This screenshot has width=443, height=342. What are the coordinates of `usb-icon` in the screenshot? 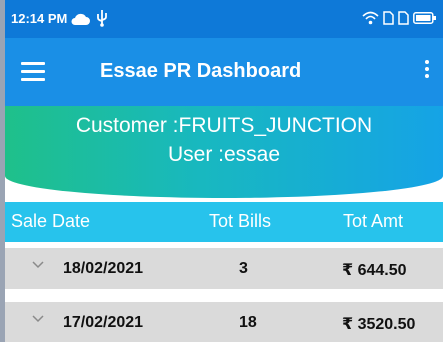 It's located at (102, 18).